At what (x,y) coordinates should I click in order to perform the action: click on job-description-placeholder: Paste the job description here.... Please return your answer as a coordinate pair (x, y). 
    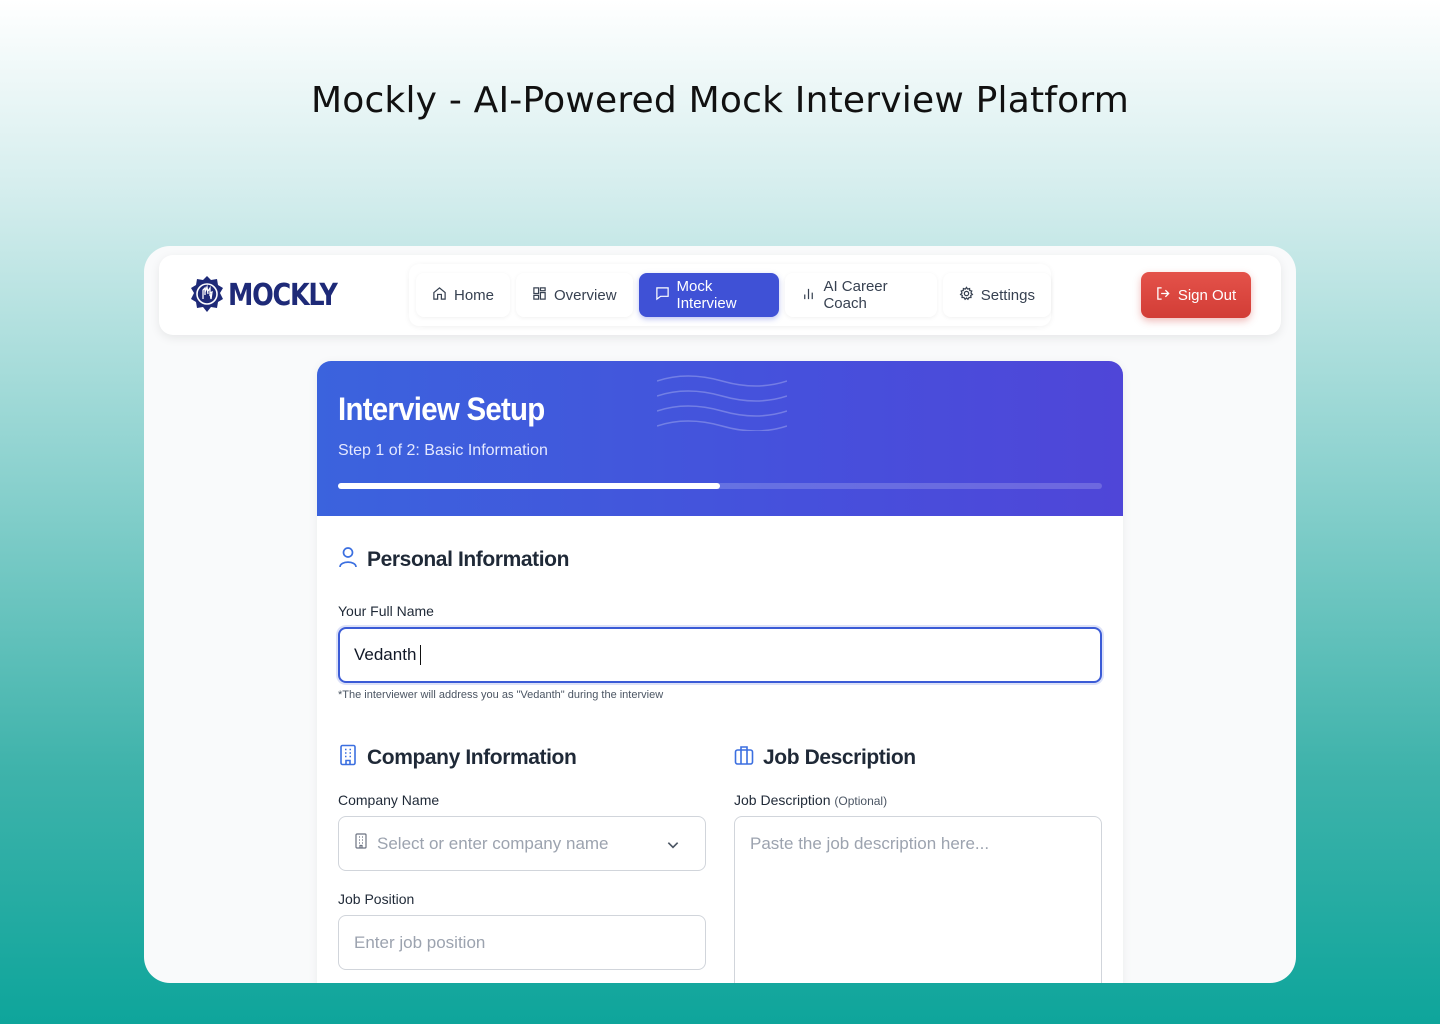
    Looking at the image, I should click on (870, 843).